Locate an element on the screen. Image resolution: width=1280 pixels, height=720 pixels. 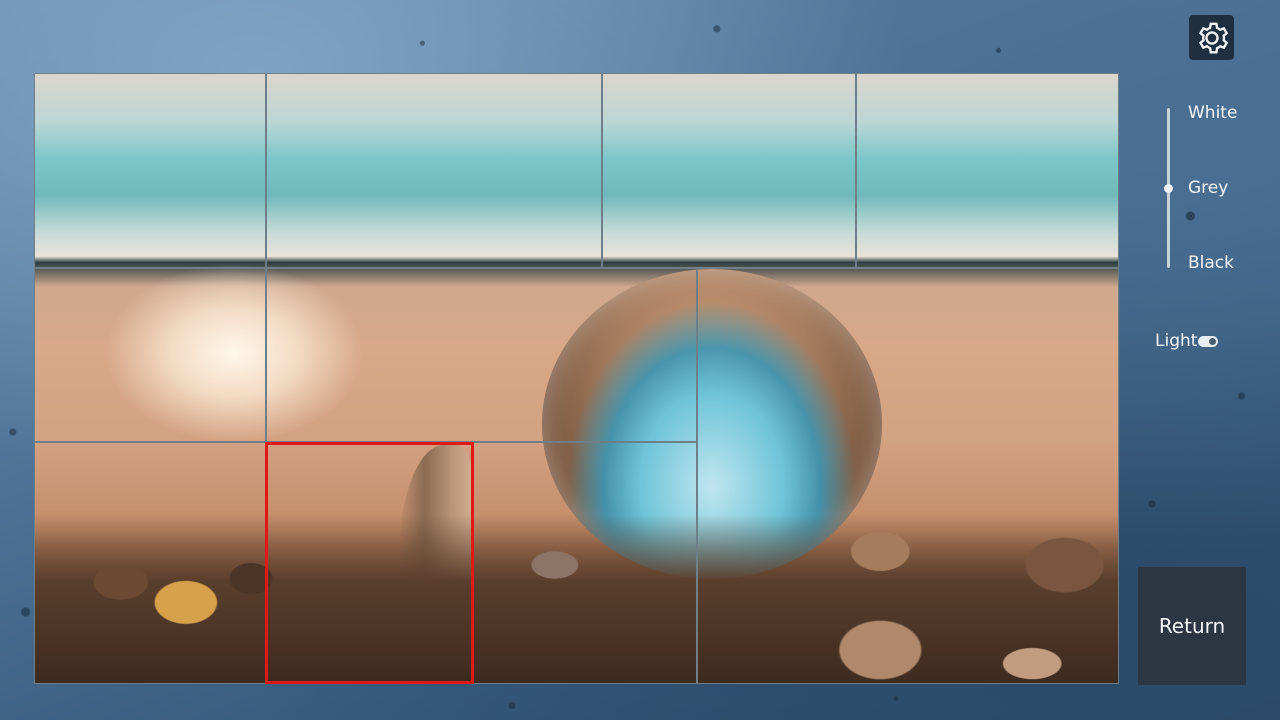
slider-knob is located at coordinates (1168, 188).